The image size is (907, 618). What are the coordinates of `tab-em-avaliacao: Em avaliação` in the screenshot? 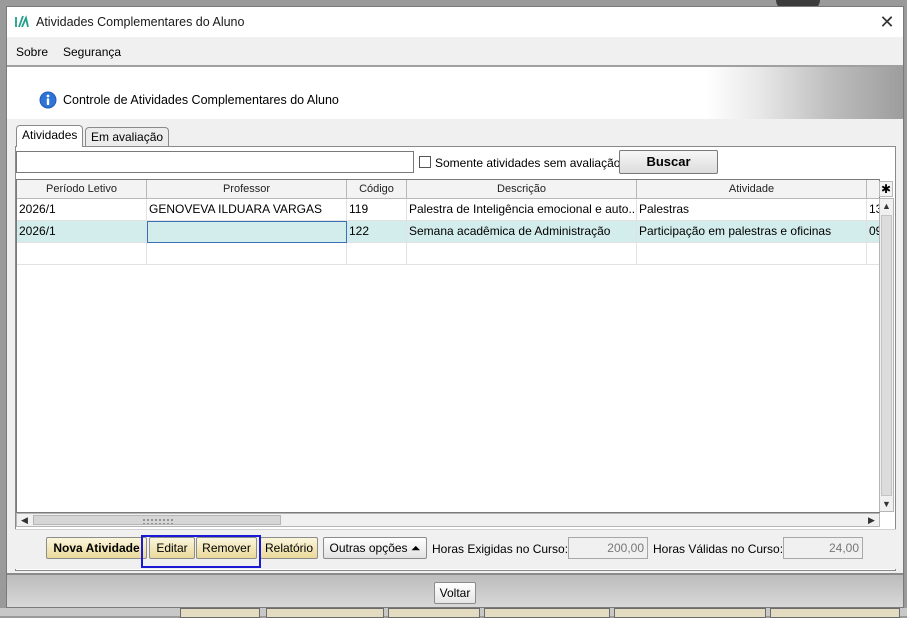 It's located at (127, 137).